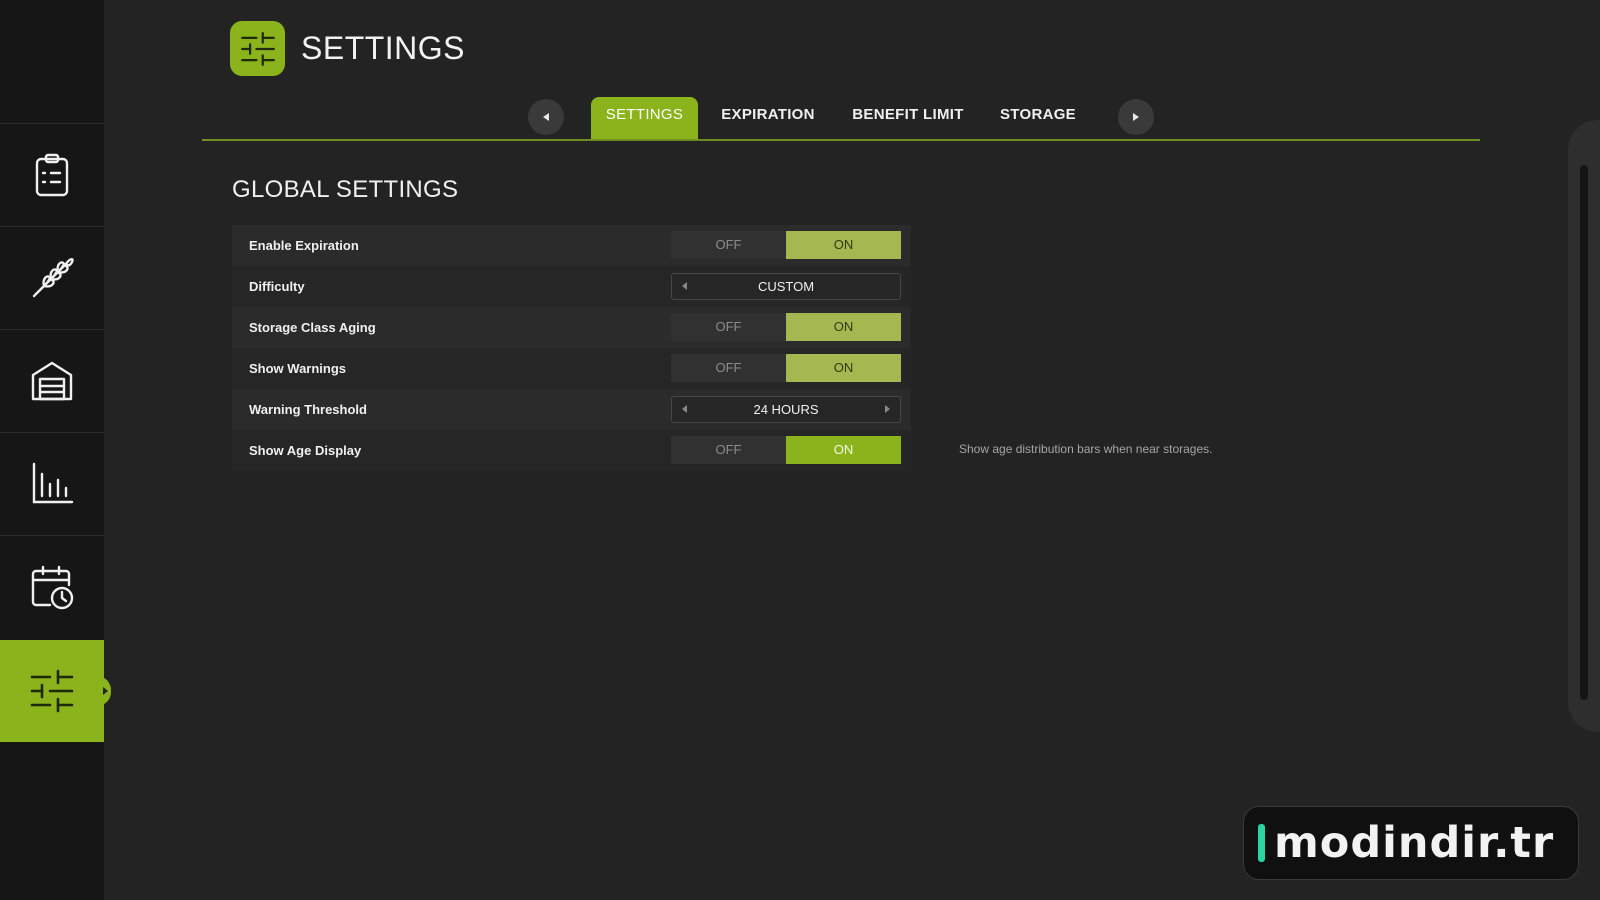 This screenshot has width=1600, height=900. I want to click on tab-underline, so click(841, 140).